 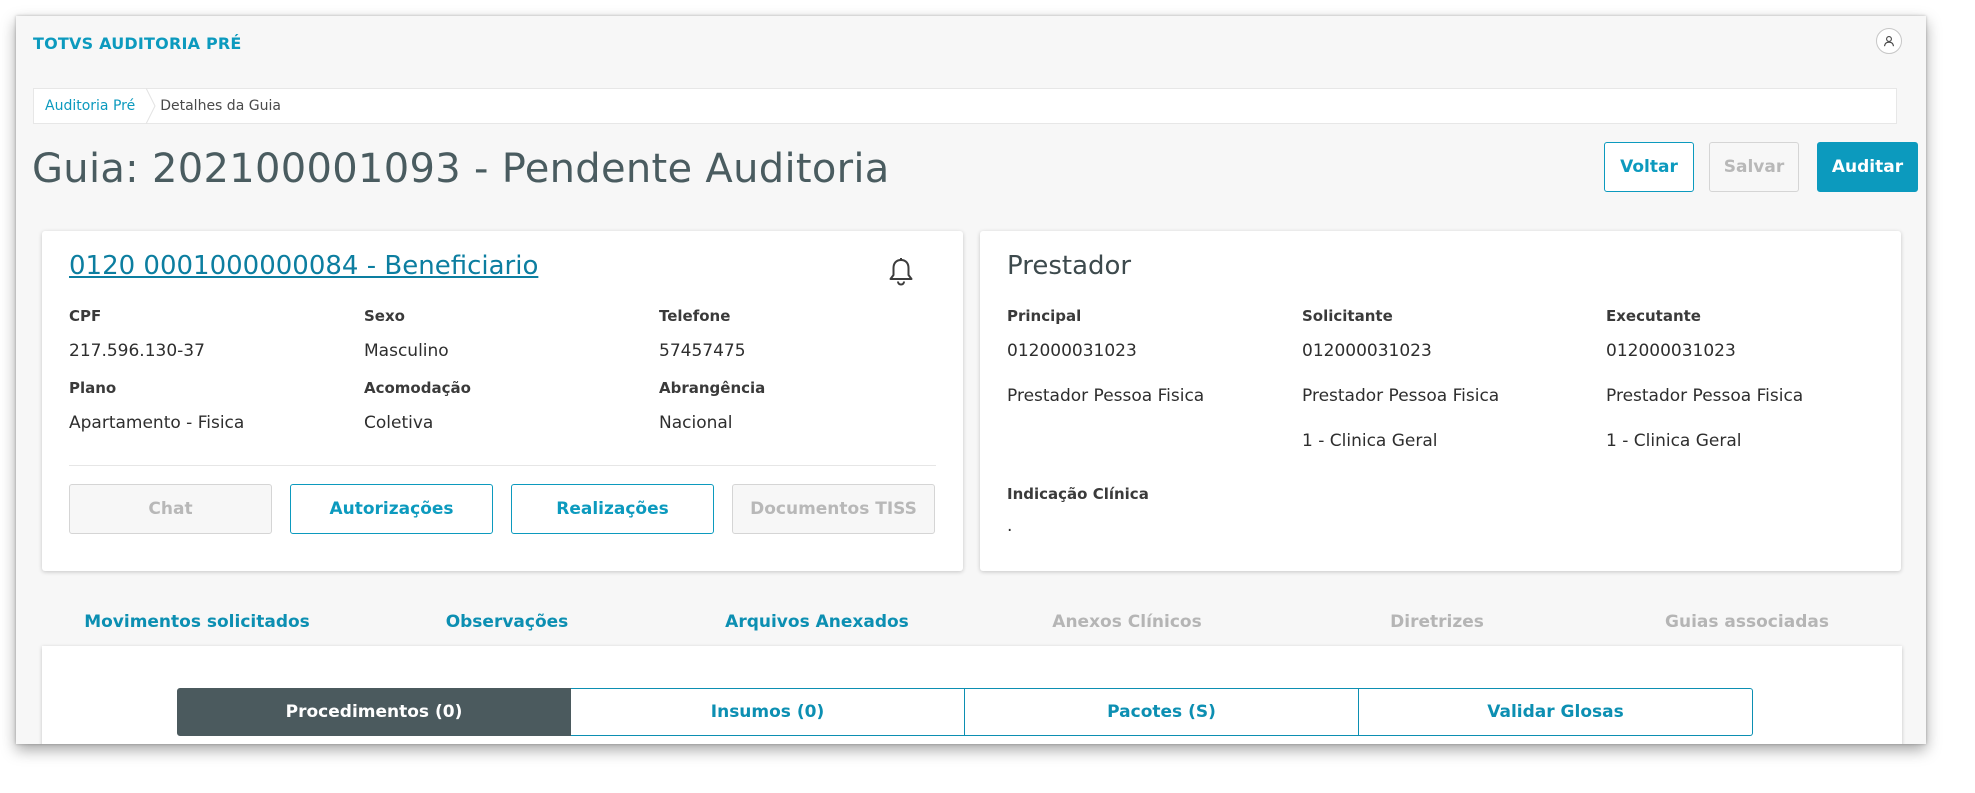 What do you see at coordinates (1106, 396) in the screenshot?
I see `principal-name: Prestador Pessoa Fisica` at bounding box center [1106, 396].